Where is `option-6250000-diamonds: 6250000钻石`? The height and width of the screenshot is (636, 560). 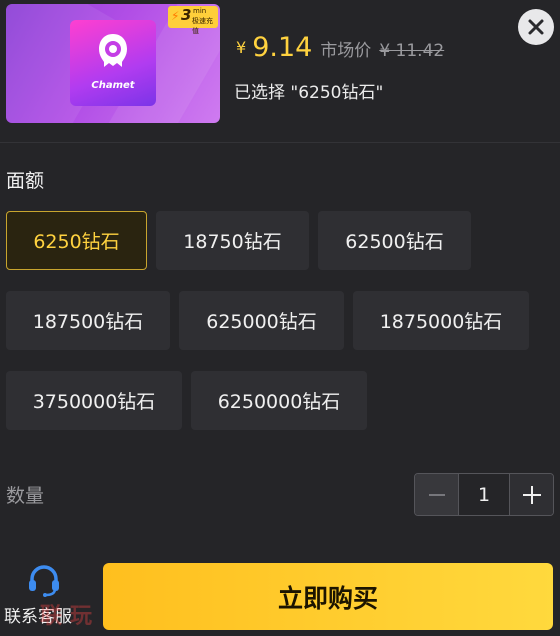
option-6250000-diamonds: 6250000钻石 is located at coordinates (279, 400).